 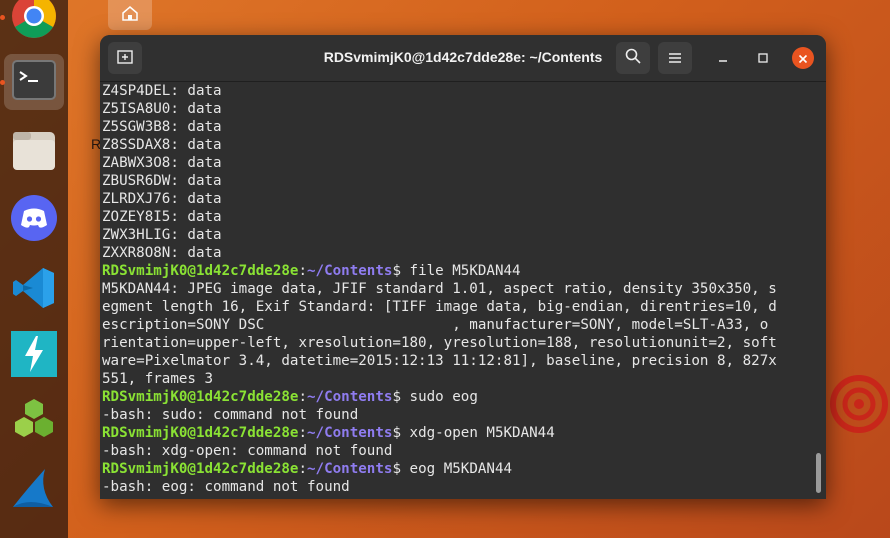 I want to click on dock-wireshark, so click(x=34, y=490).